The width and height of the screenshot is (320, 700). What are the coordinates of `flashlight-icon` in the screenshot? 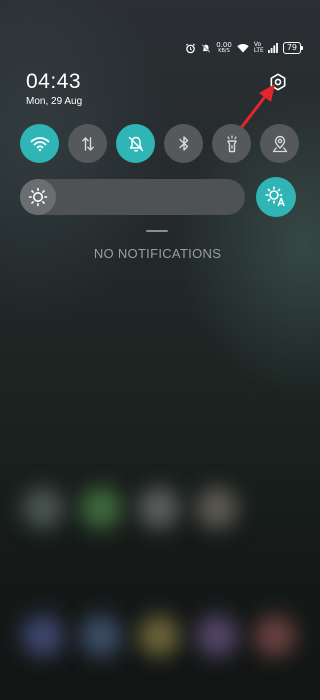 It's located at (231, 143).